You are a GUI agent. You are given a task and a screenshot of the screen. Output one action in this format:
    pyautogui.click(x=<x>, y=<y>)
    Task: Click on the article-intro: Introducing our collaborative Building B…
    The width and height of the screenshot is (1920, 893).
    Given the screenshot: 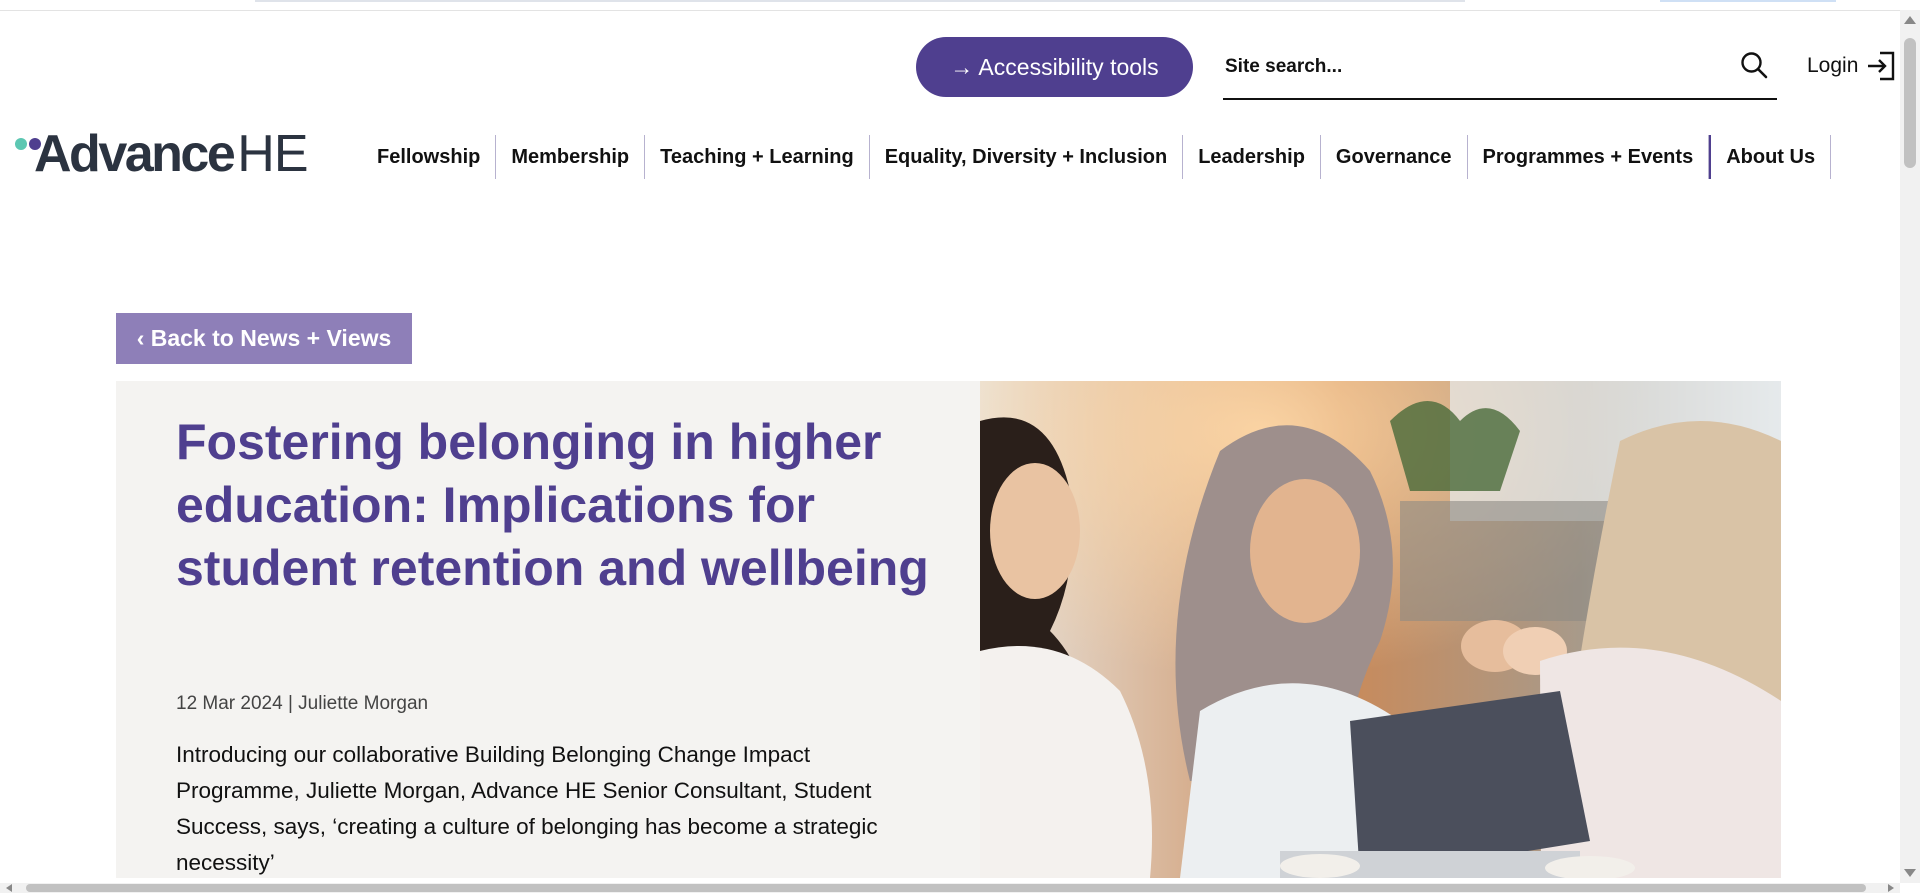 What is the action you would take?
    pyautogui.click(x=527, y=808)
    